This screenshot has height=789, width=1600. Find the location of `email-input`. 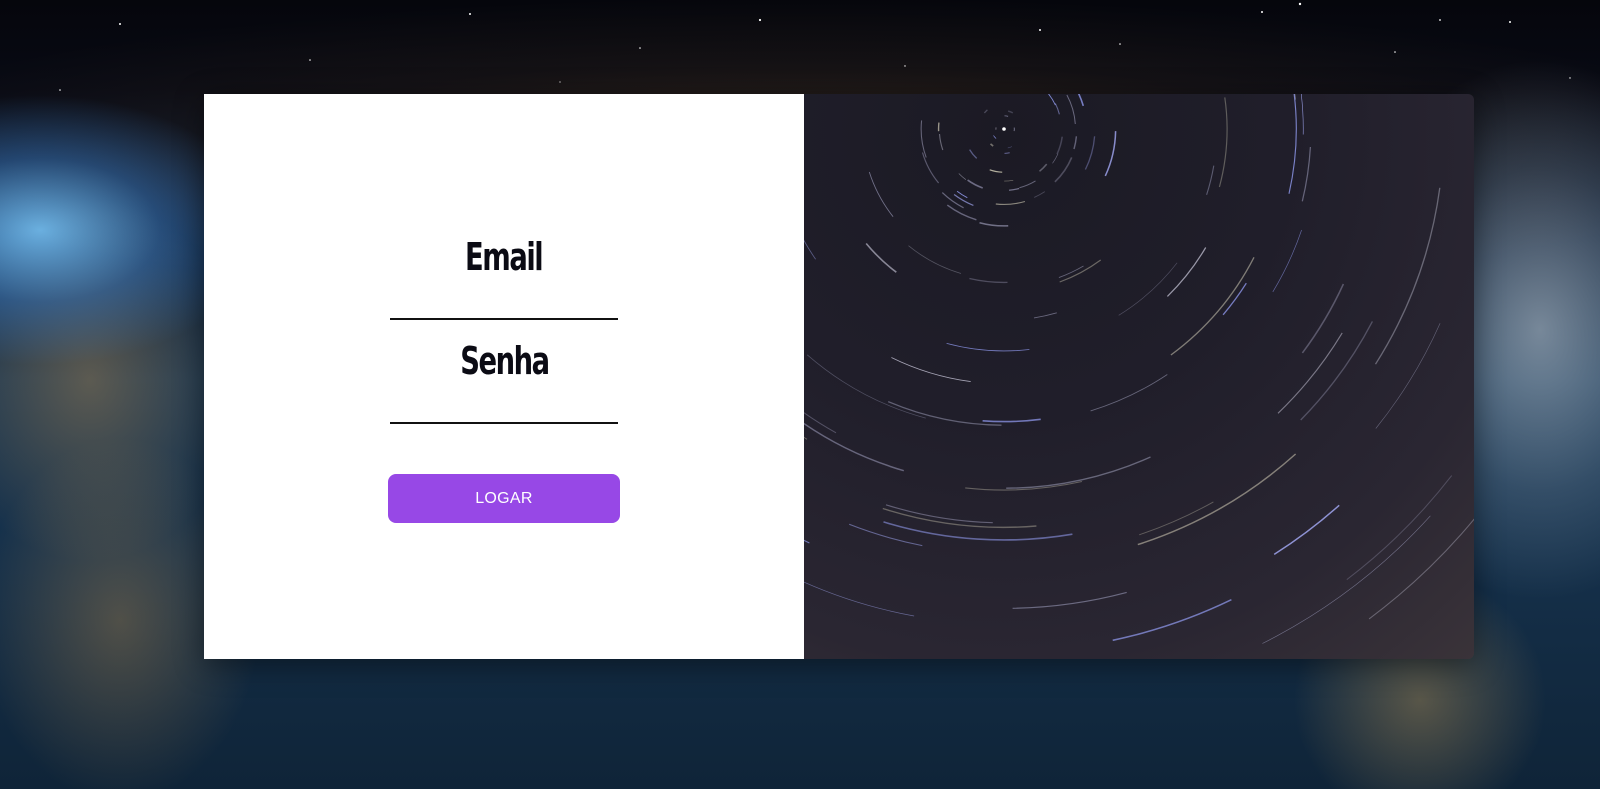

email-input is located at coordinates (504, 304).